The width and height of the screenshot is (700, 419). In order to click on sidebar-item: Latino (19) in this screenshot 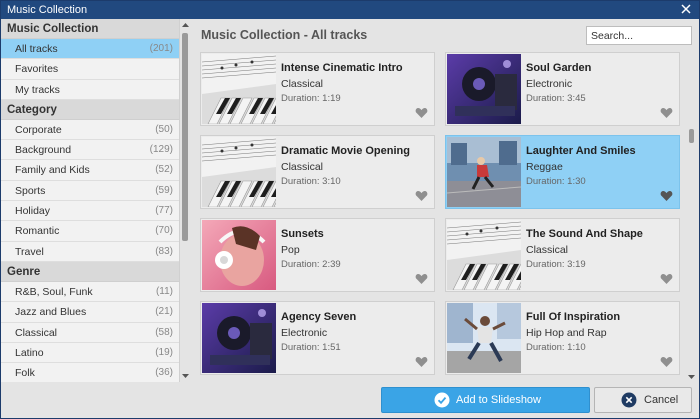, I will do `click(90, 353)`.